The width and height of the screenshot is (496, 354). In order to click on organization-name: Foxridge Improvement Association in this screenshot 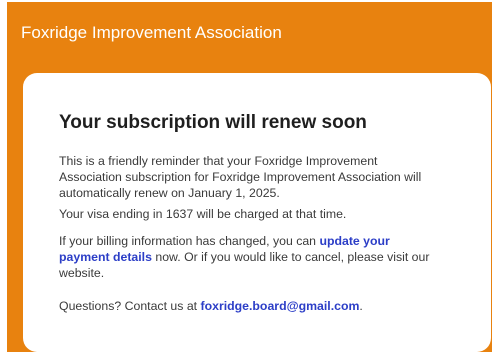, I will do `click(151, 32)`.